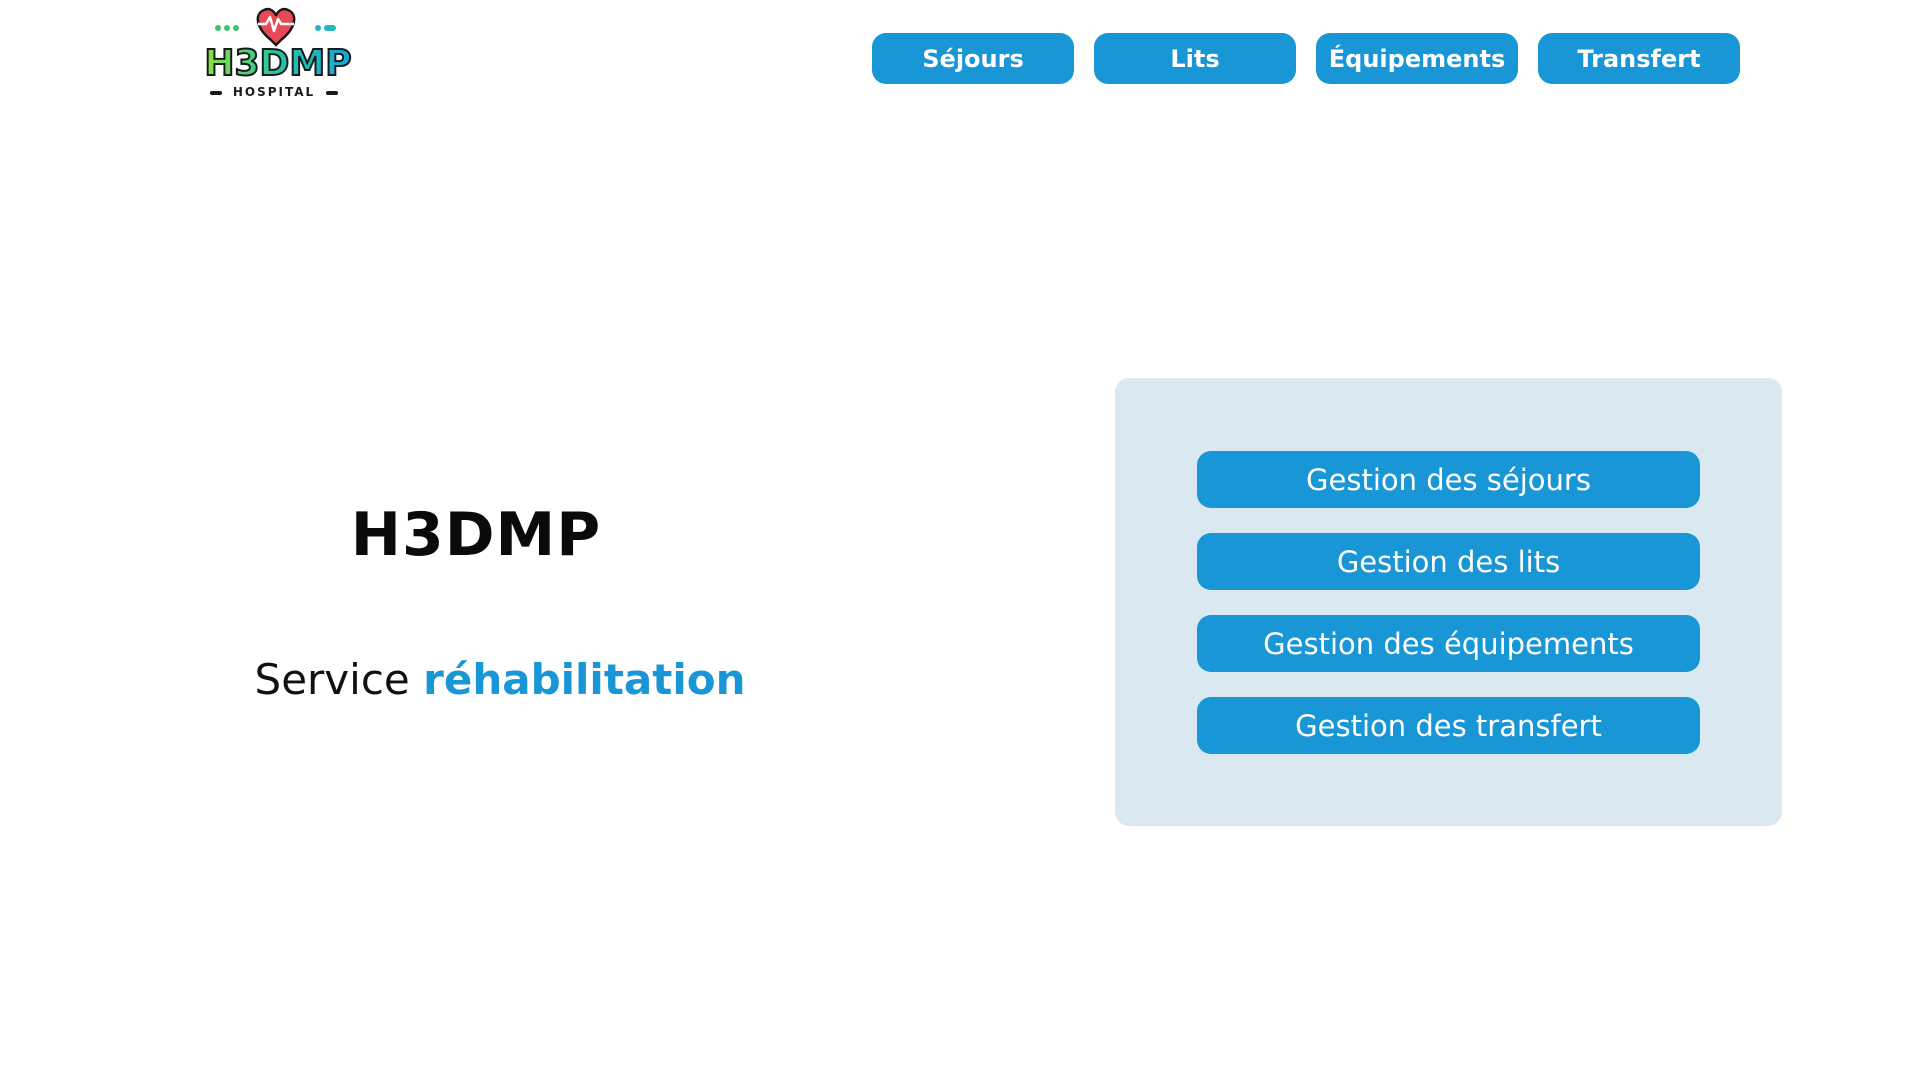 Image resolution: width=1920 pixels, height=1080 pixels. Describe the element at coordinates (1448, 479) in the screenshot. I see `manage-sejours-button: Gestion des séjours` at that location.